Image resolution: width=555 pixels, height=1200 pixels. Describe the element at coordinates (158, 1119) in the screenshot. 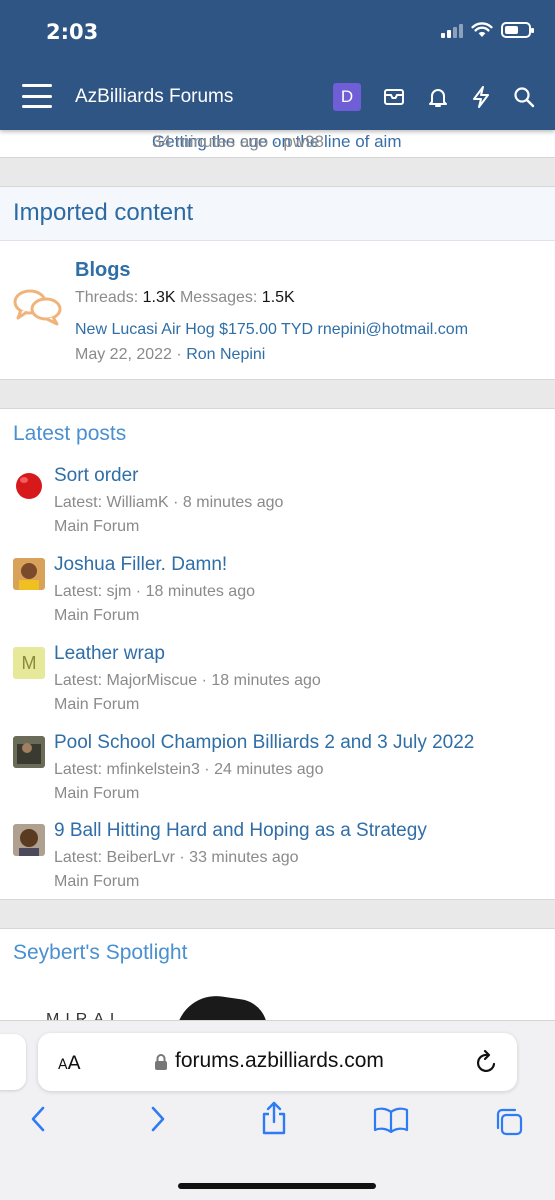

I see `forward-icon` at that location.